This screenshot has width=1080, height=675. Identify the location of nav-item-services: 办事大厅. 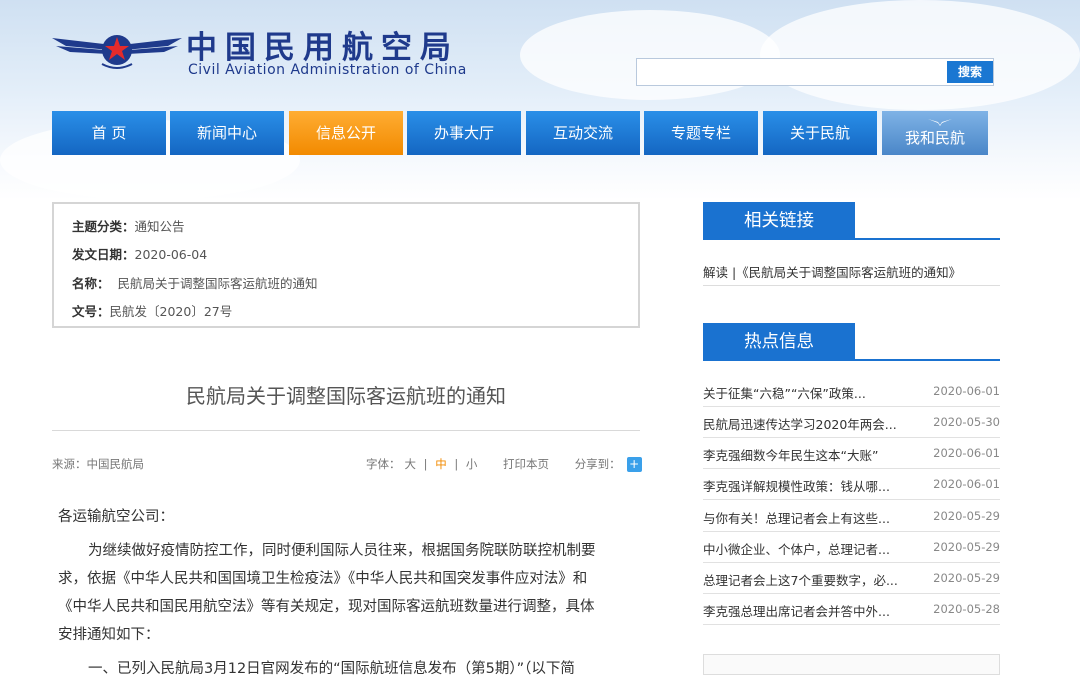
(464, 133).